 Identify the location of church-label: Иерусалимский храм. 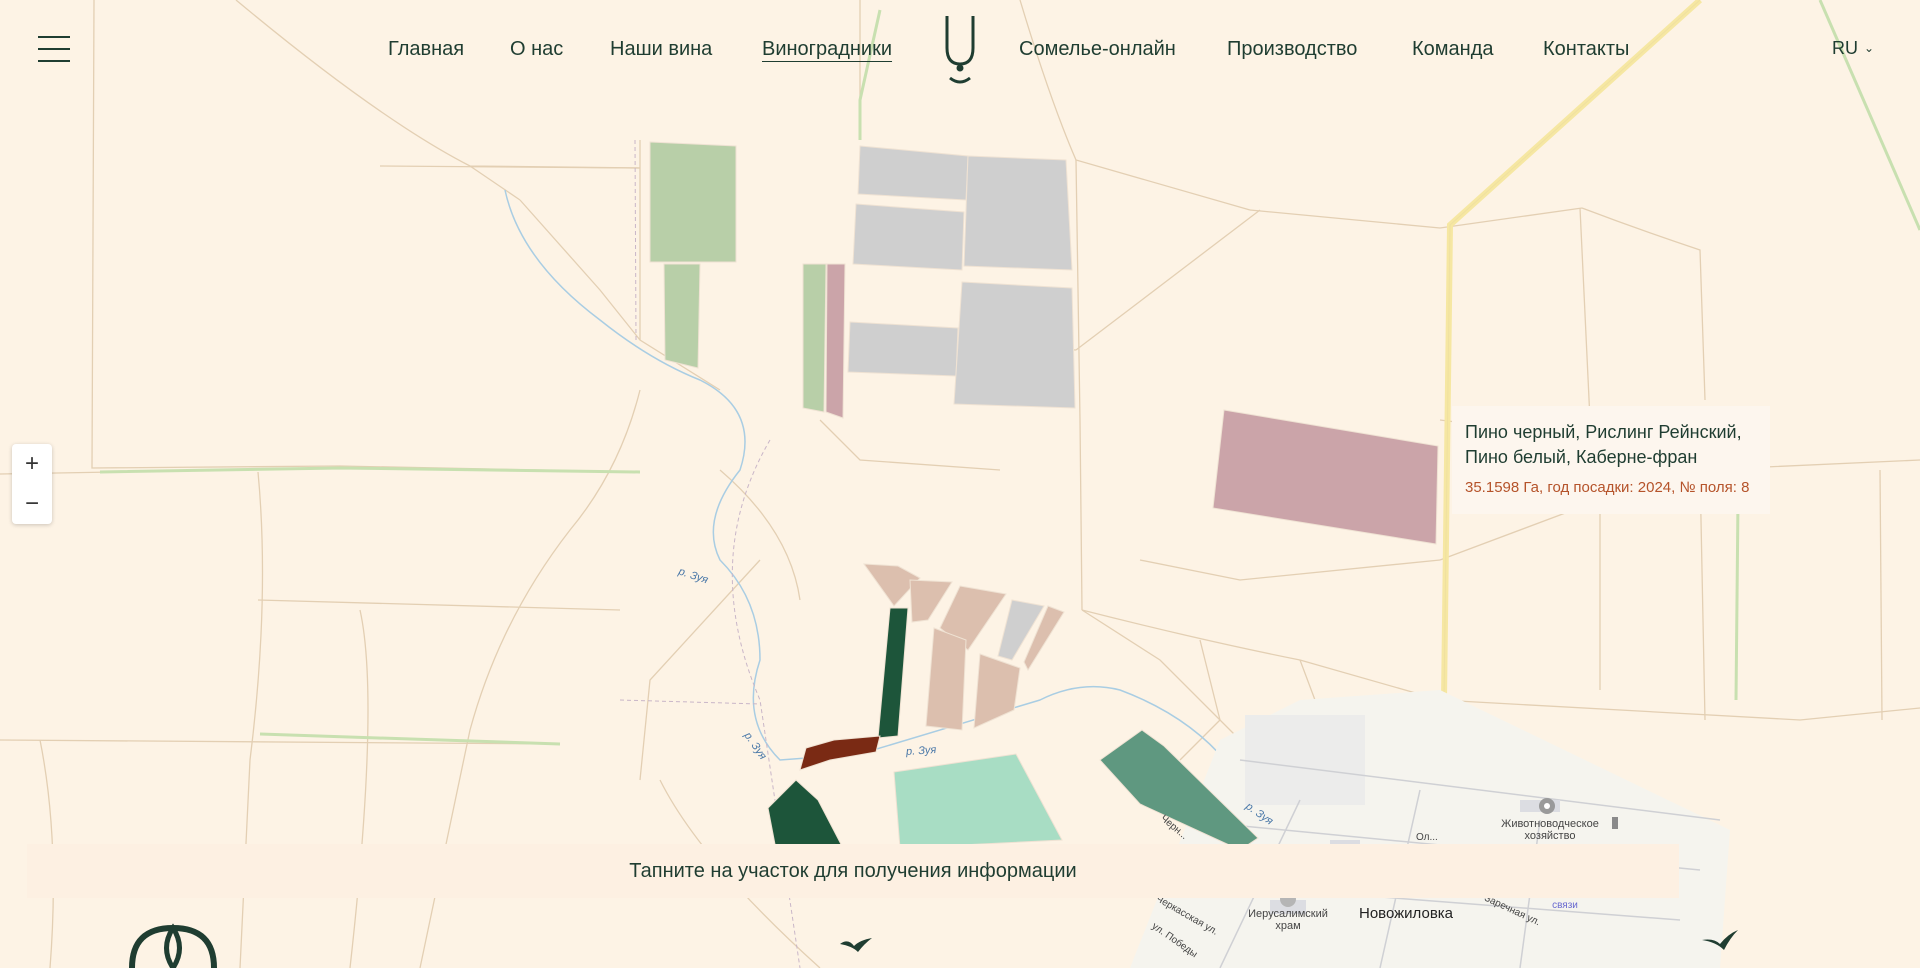
(1288, 920).